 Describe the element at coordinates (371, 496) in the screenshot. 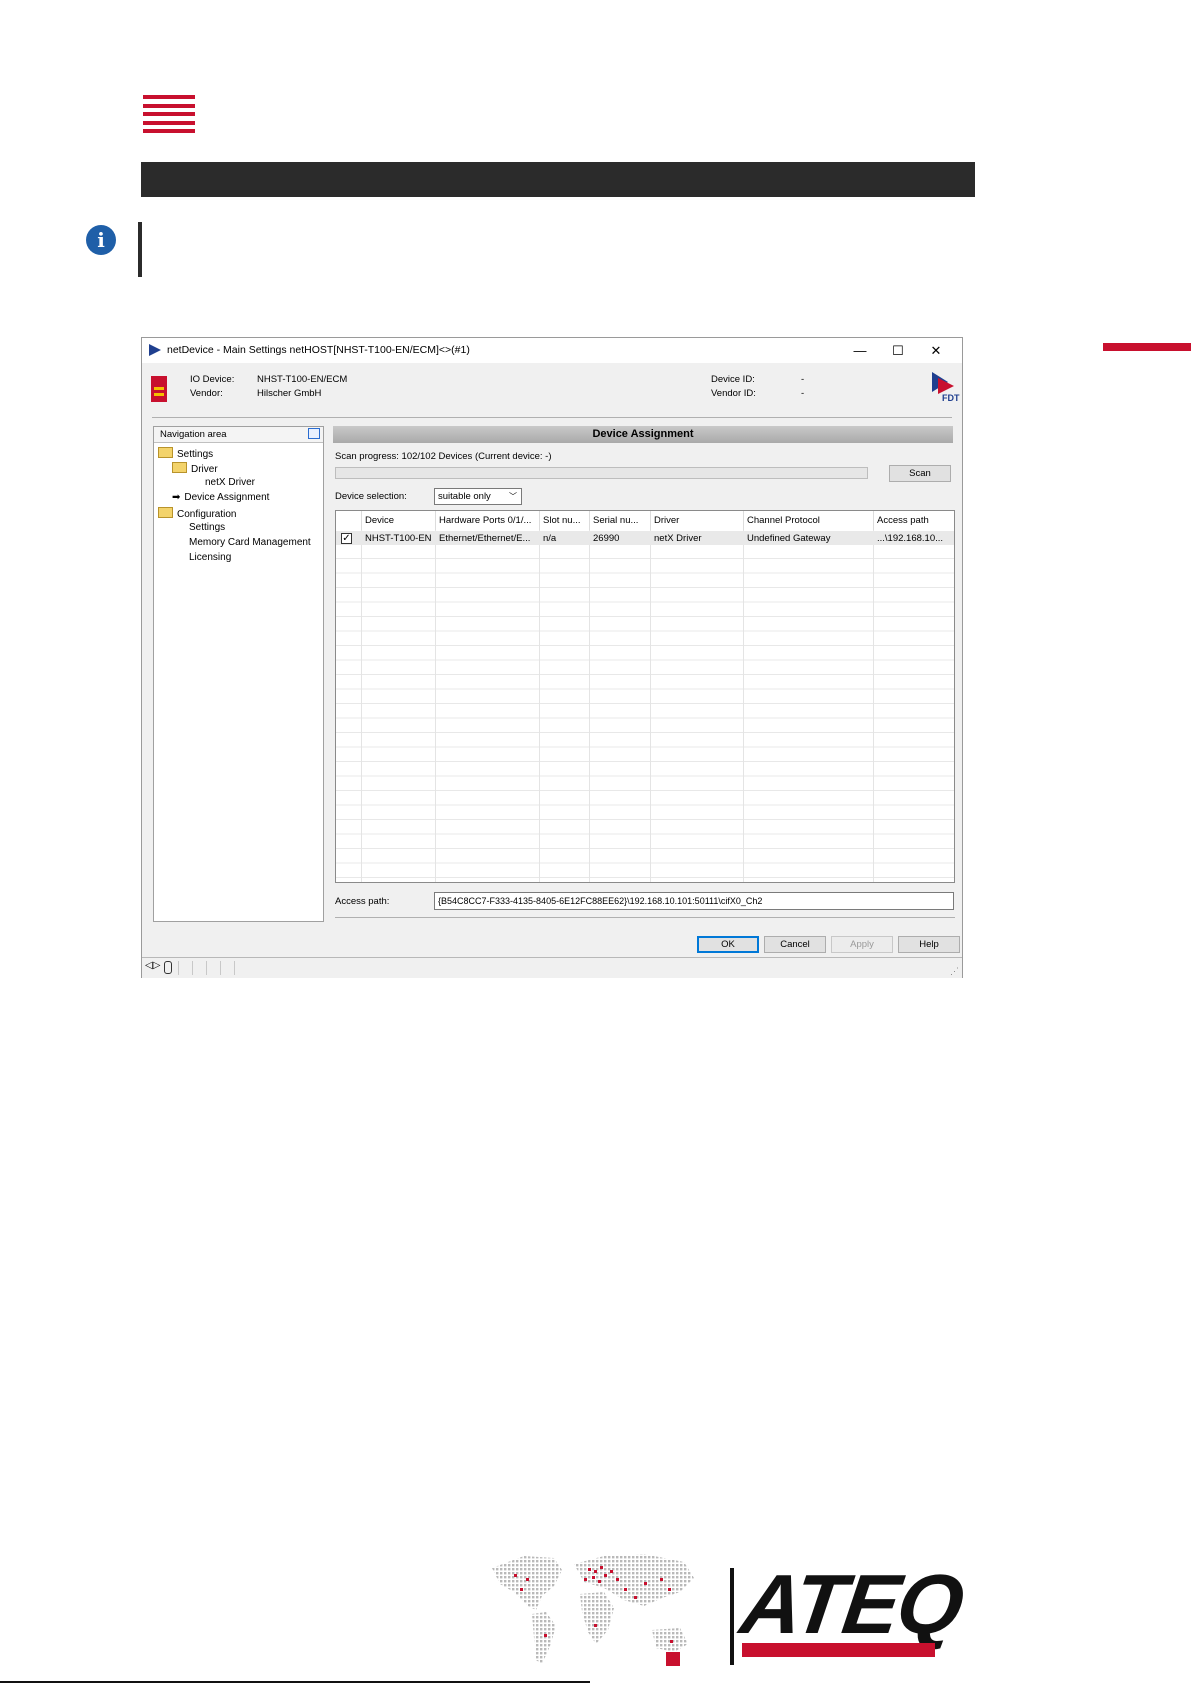

I see `device-selection-label: Device selection:` at that location.